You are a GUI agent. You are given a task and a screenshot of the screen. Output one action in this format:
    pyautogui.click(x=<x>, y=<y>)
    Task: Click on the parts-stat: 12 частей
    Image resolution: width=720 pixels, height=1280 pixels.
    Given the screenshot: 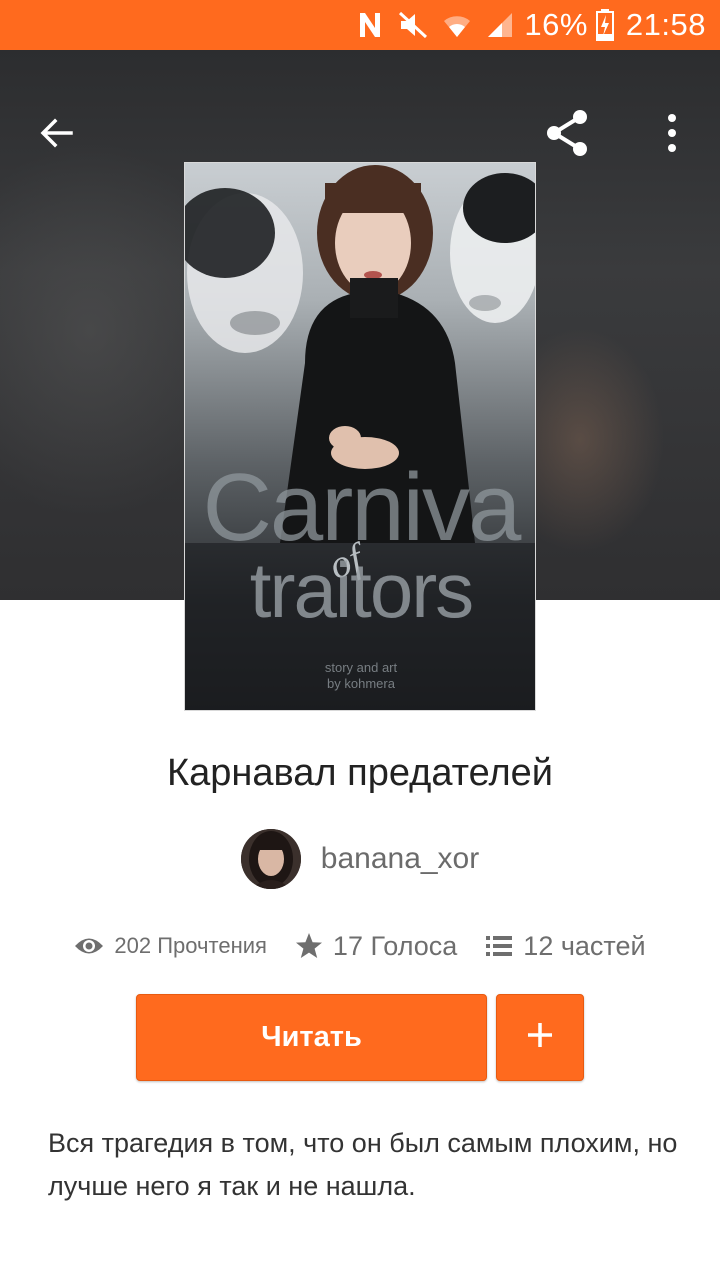 What is the action you would take?
    pyautogui.click(x=565, y=946)
    